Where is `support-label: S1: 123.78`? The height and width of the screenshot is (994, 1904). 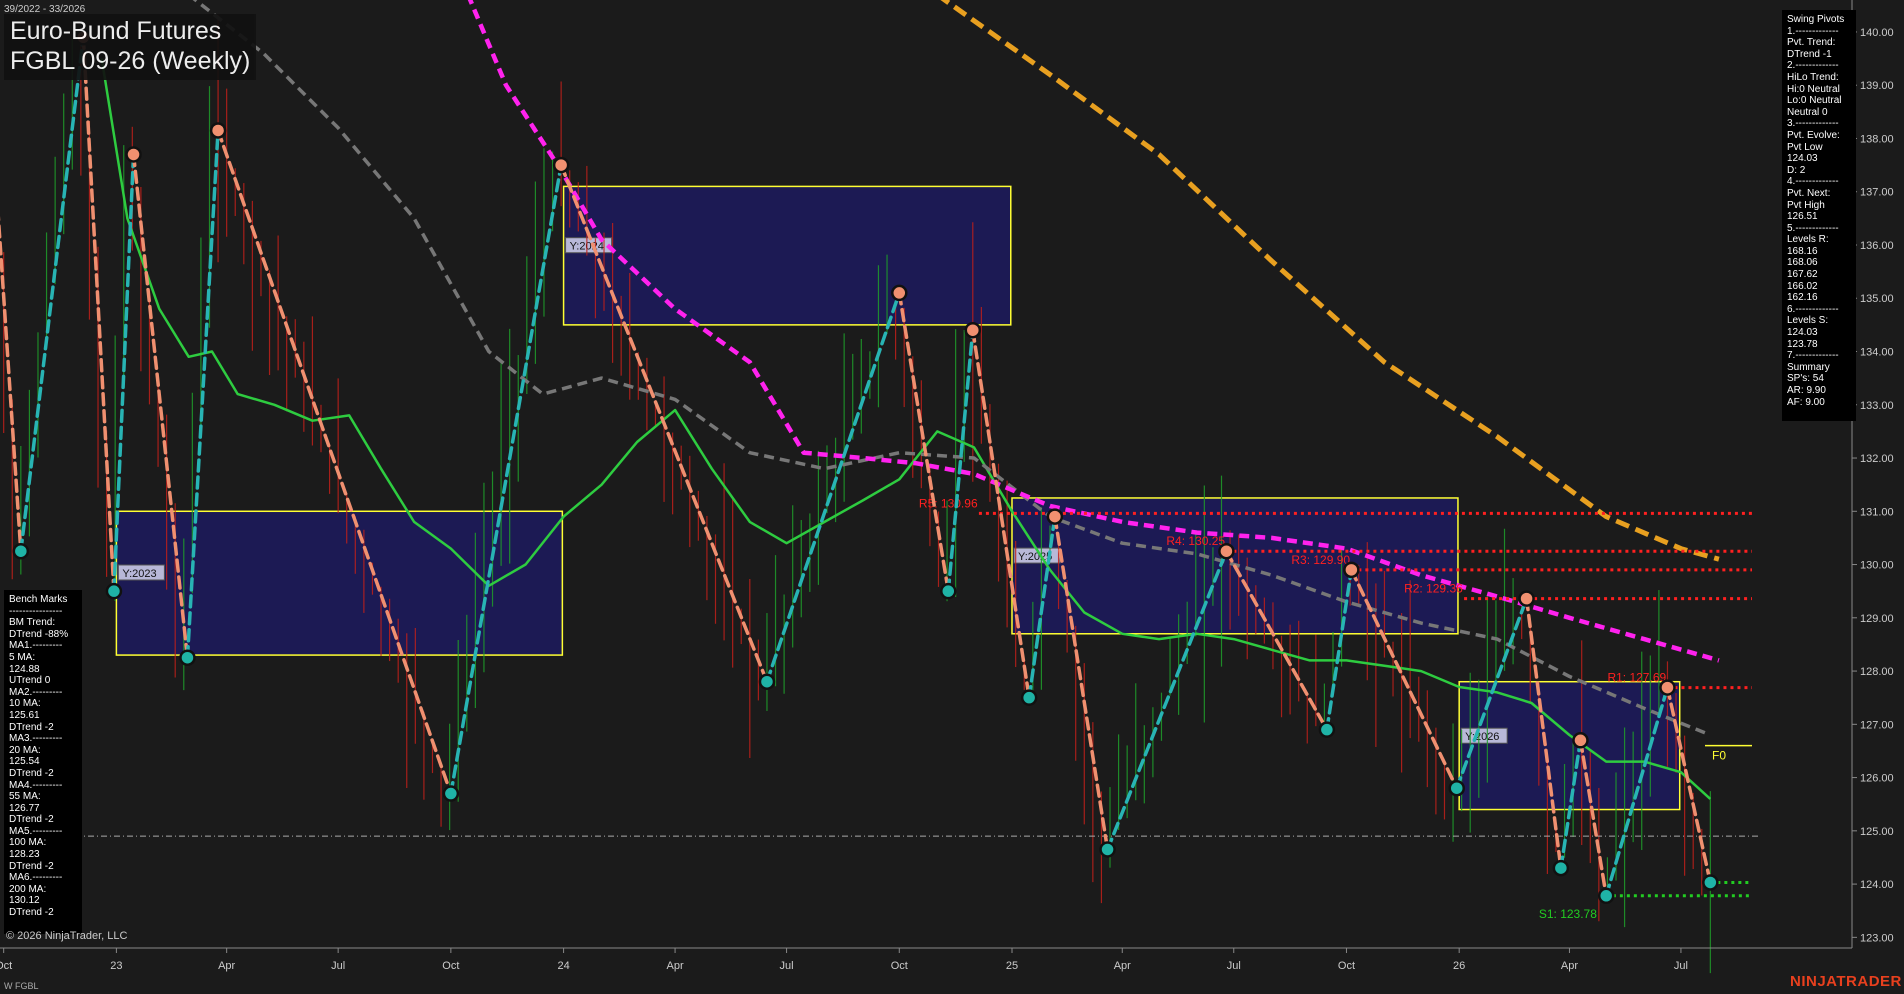
support-label: S1: 123.78 is located at coordinates (1568, 914).